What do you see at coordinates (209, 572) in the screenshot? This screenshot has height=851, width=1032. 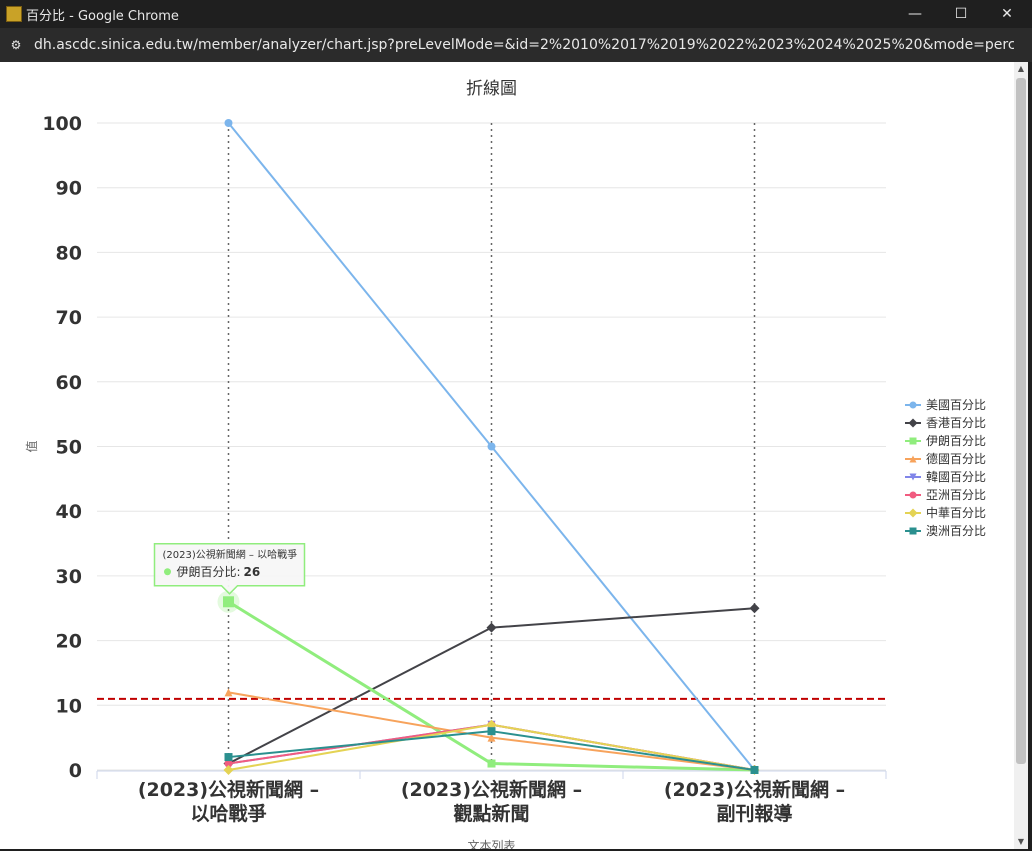 I see `tooltip-series-name: 伊朗百分比:` at bounding box center [209, 572].